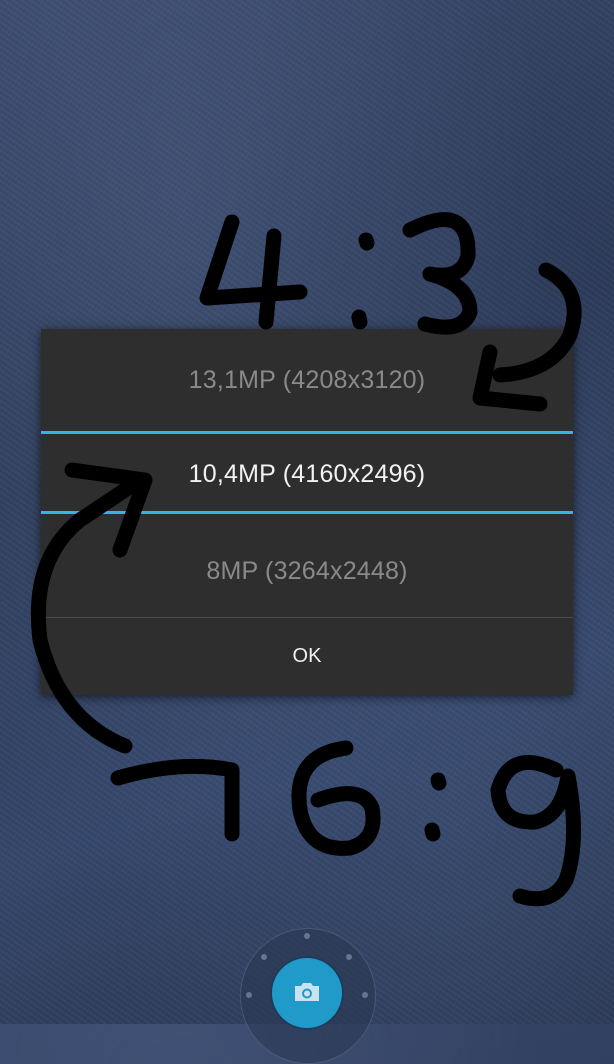 This screenshot has width=614, height=1064. What do you see at coordinates (307, 992) in the screenshot?
I see `camera-icon` at bounding box center [307, 992].